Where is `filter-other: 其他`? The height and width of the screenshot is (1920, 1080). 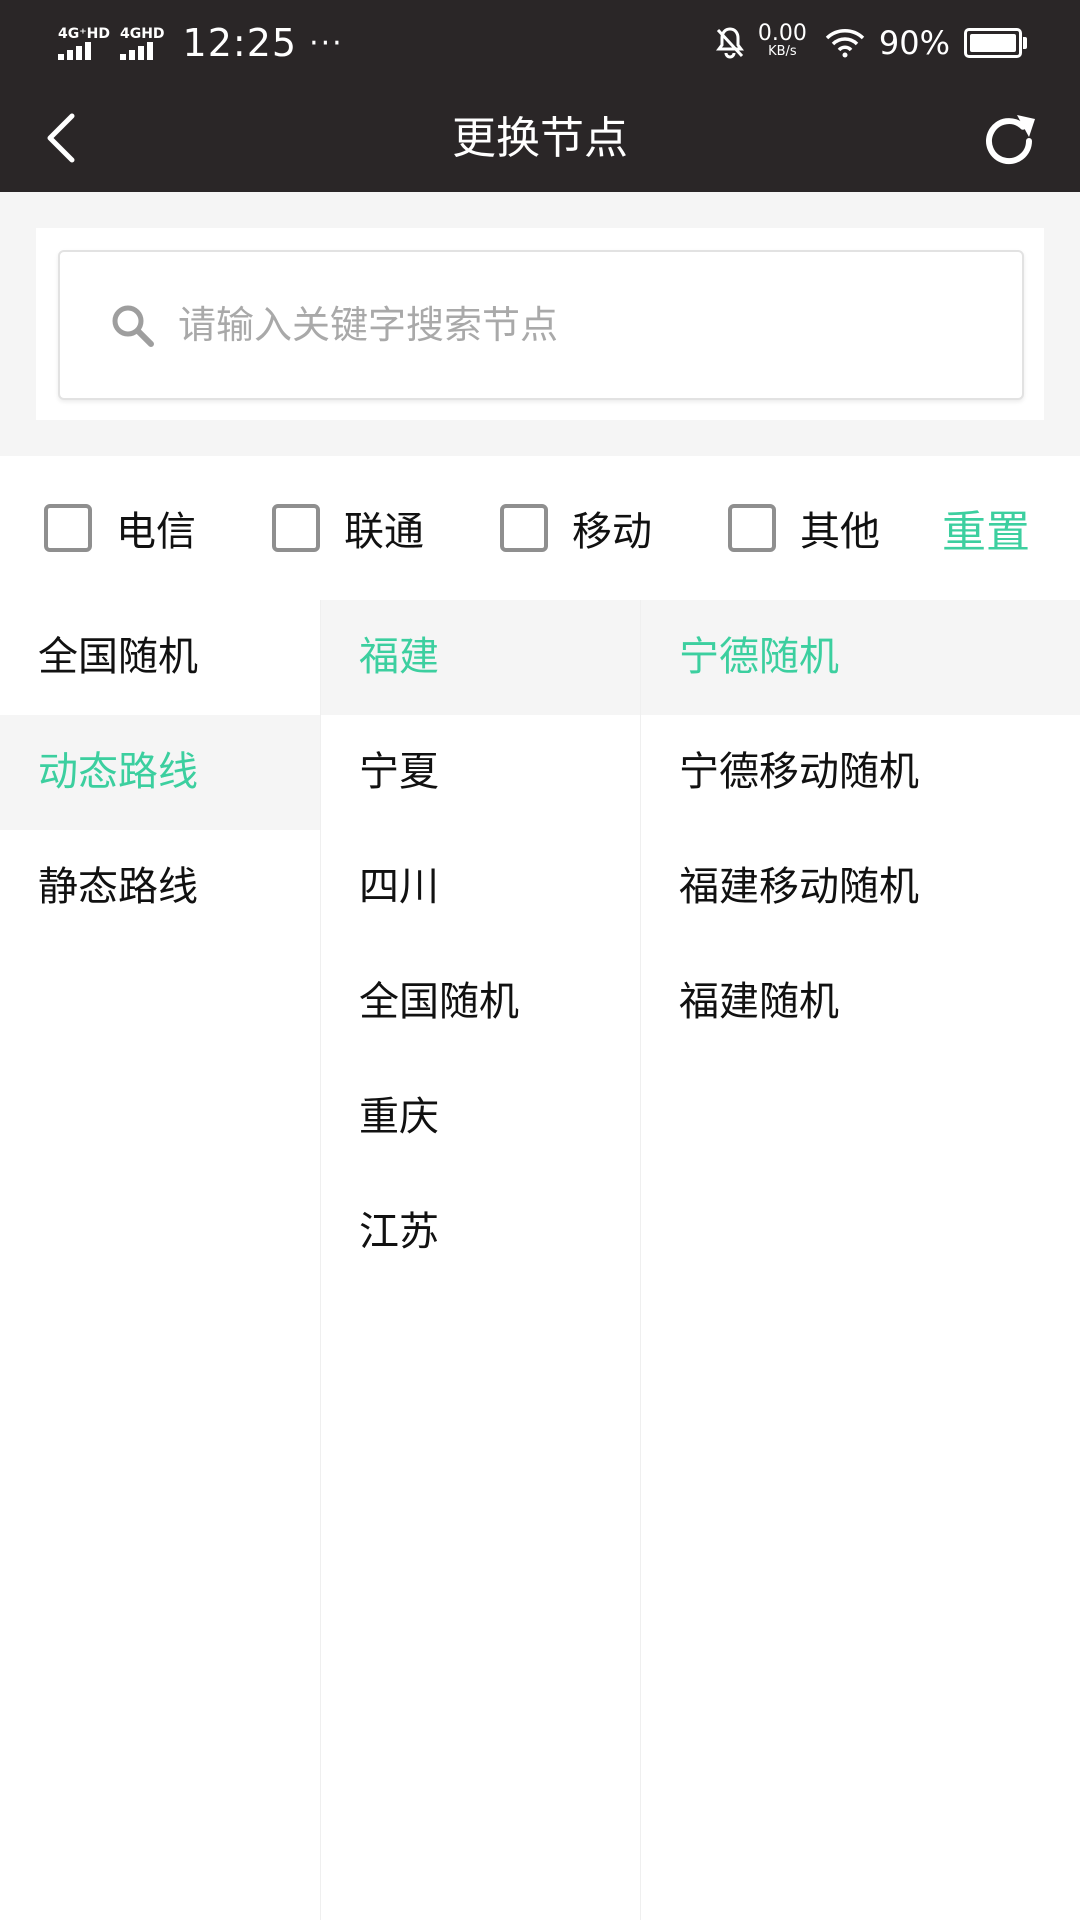
filter-other: 其他 is located at coordinates (804, 528).